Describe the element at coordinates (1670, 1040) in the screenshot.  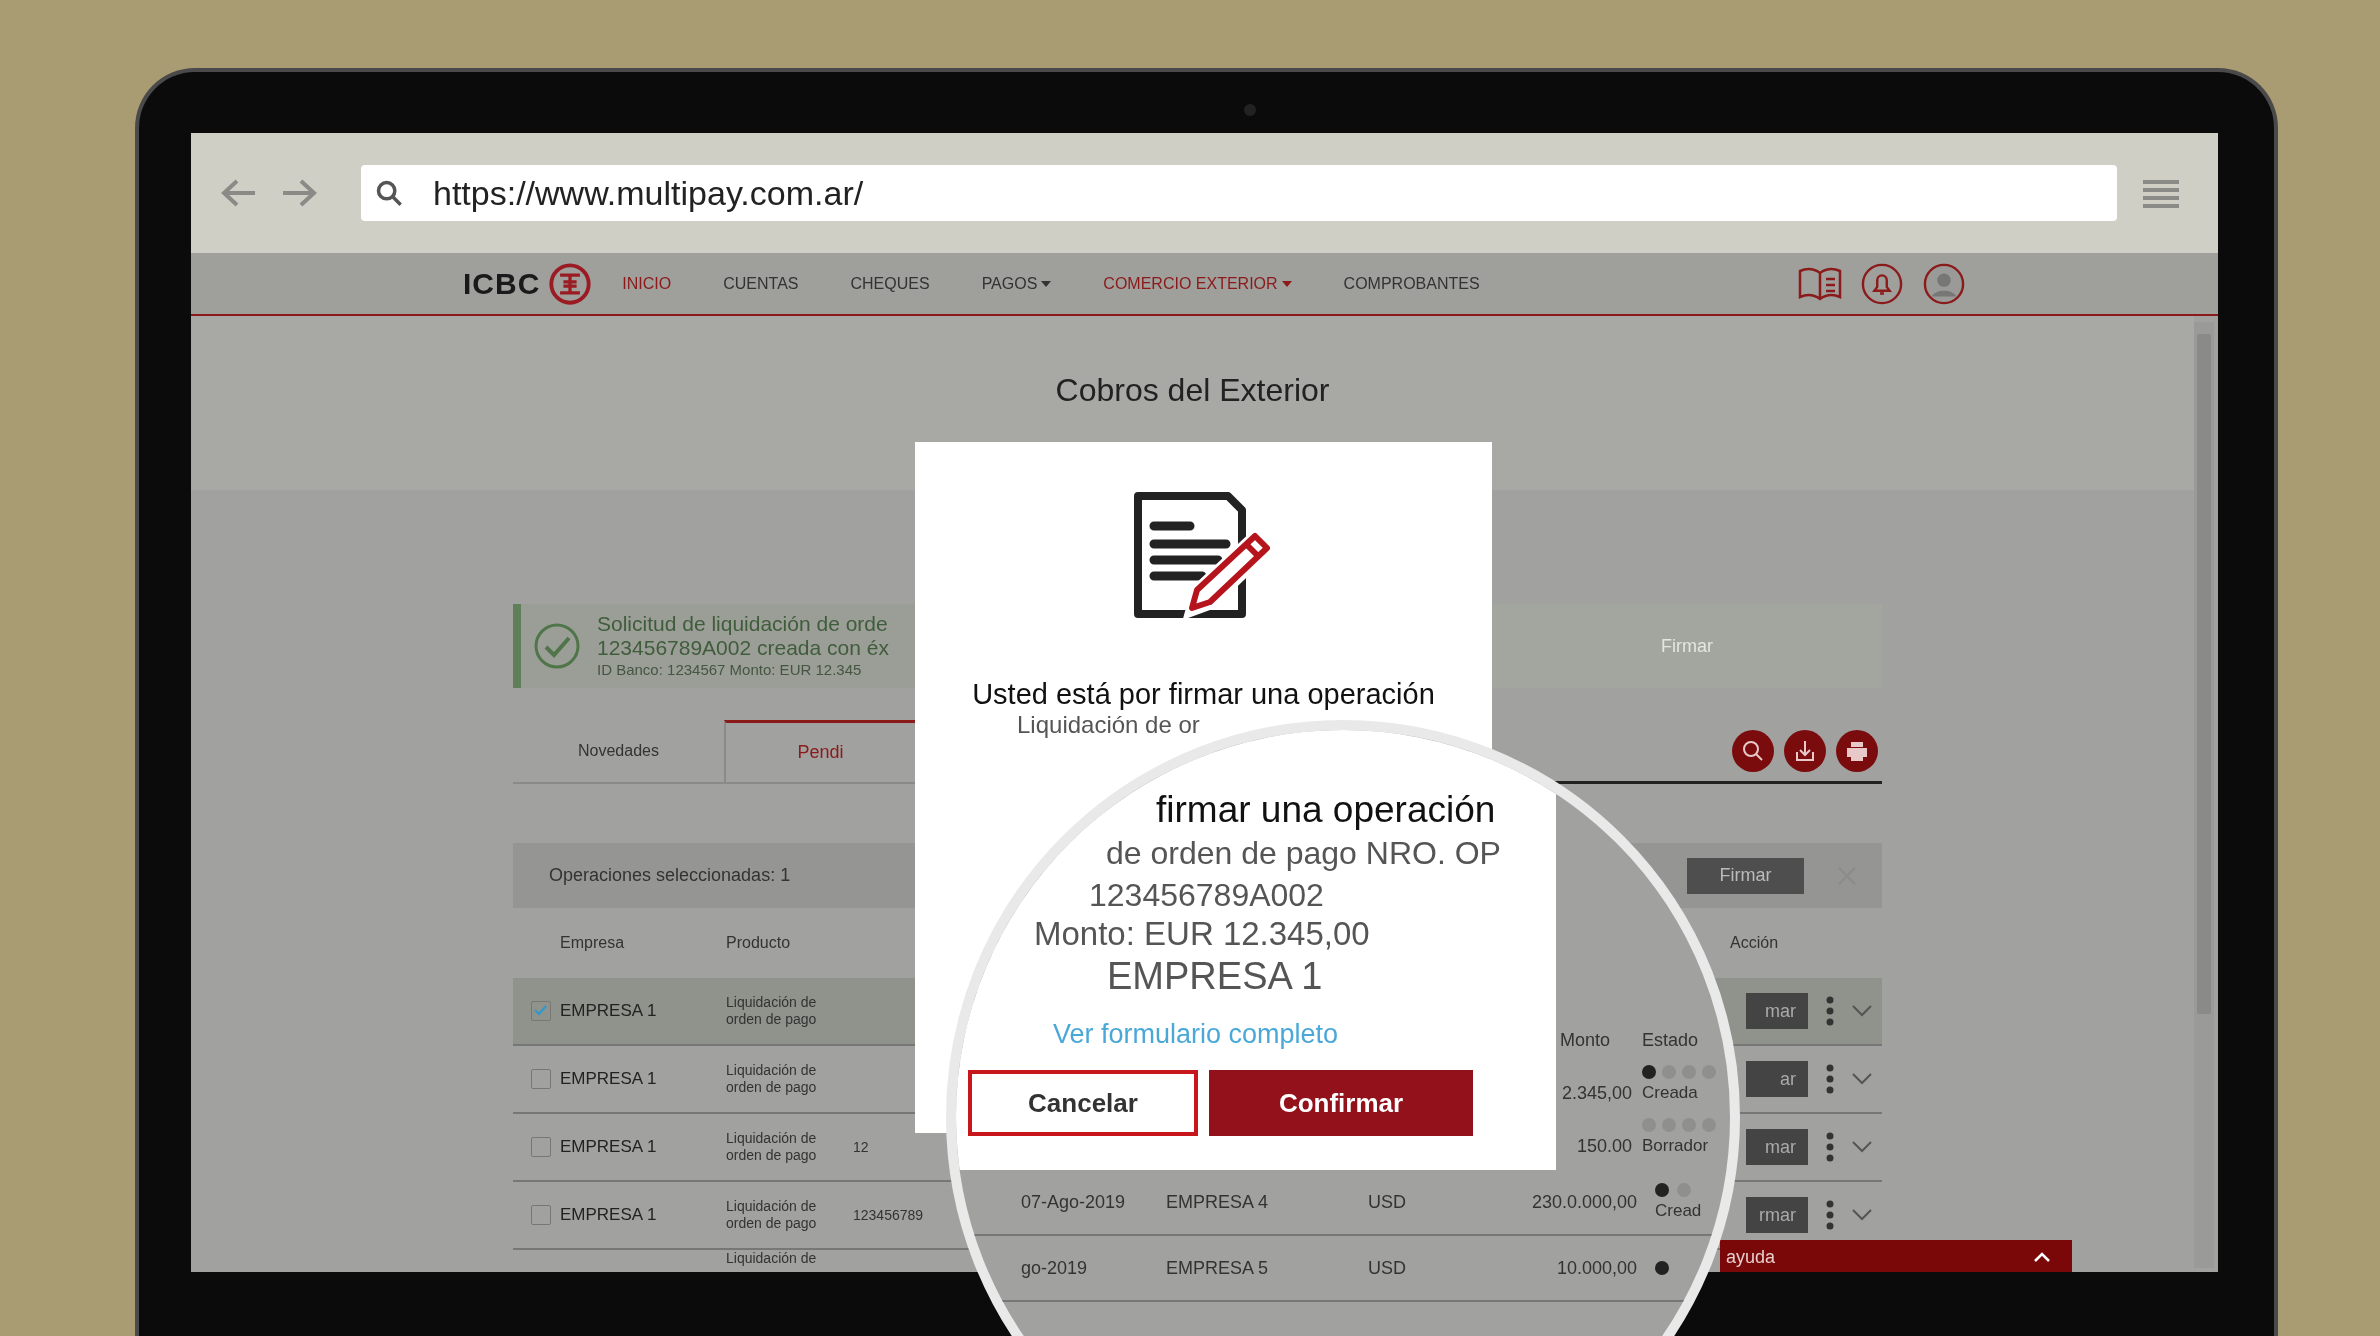
I see `column-header: Estado` at that location.